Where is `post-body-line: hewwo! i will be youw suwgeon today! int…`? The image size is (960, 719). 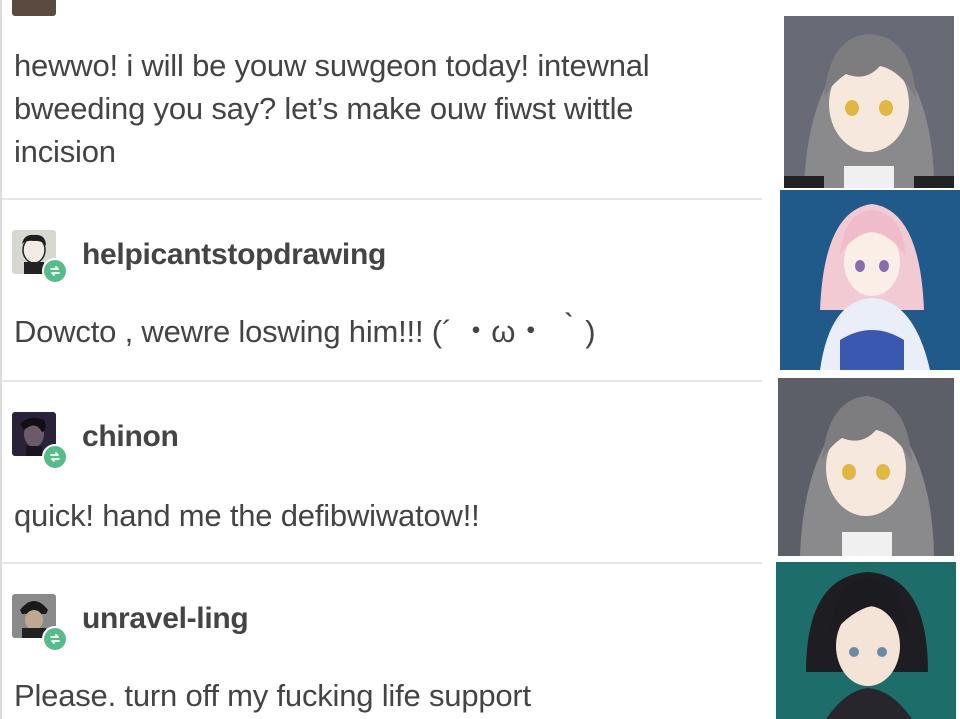 post-body-line: hewwo! i will be youw suwgeon today! int… is located at coordinates (332, 65).